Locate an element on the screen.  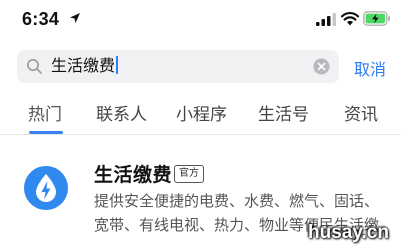
tab-hot: 热门 is located at coordinates (45, 112).